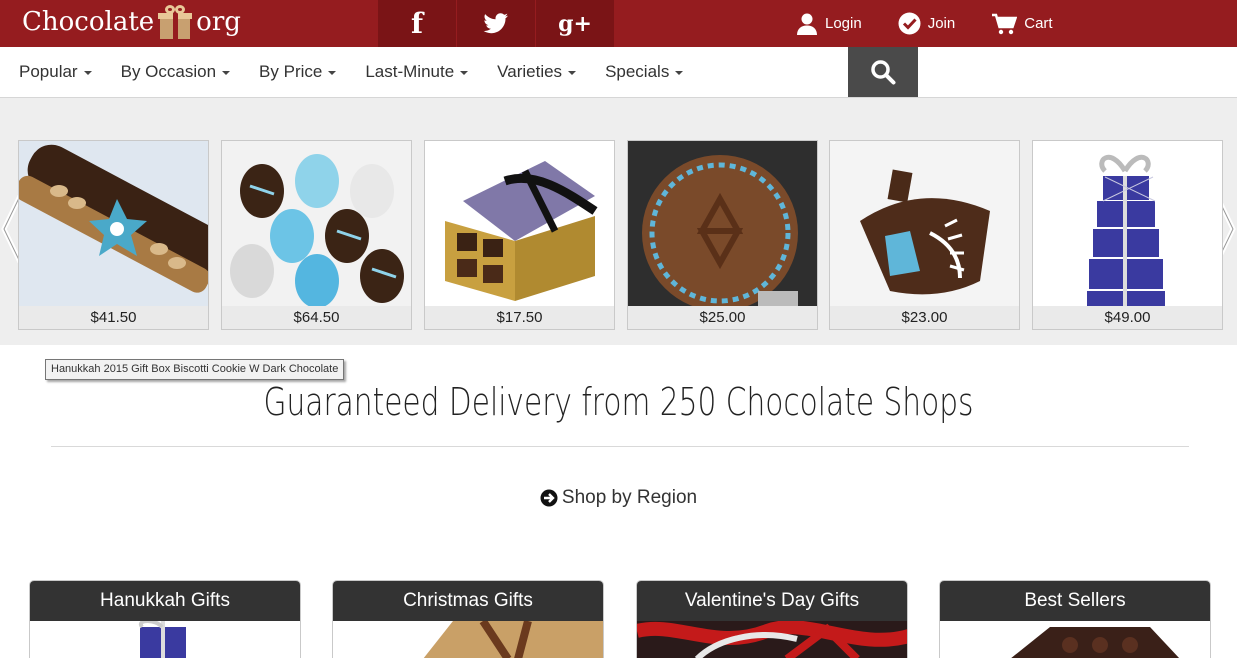 Image resolution: width=1237 pixels, height=658 pixels. What do you see at coordinates (1127, 317) in the screenshot?
I see `product-price: $49.00` at bounding box center [1127, 317].